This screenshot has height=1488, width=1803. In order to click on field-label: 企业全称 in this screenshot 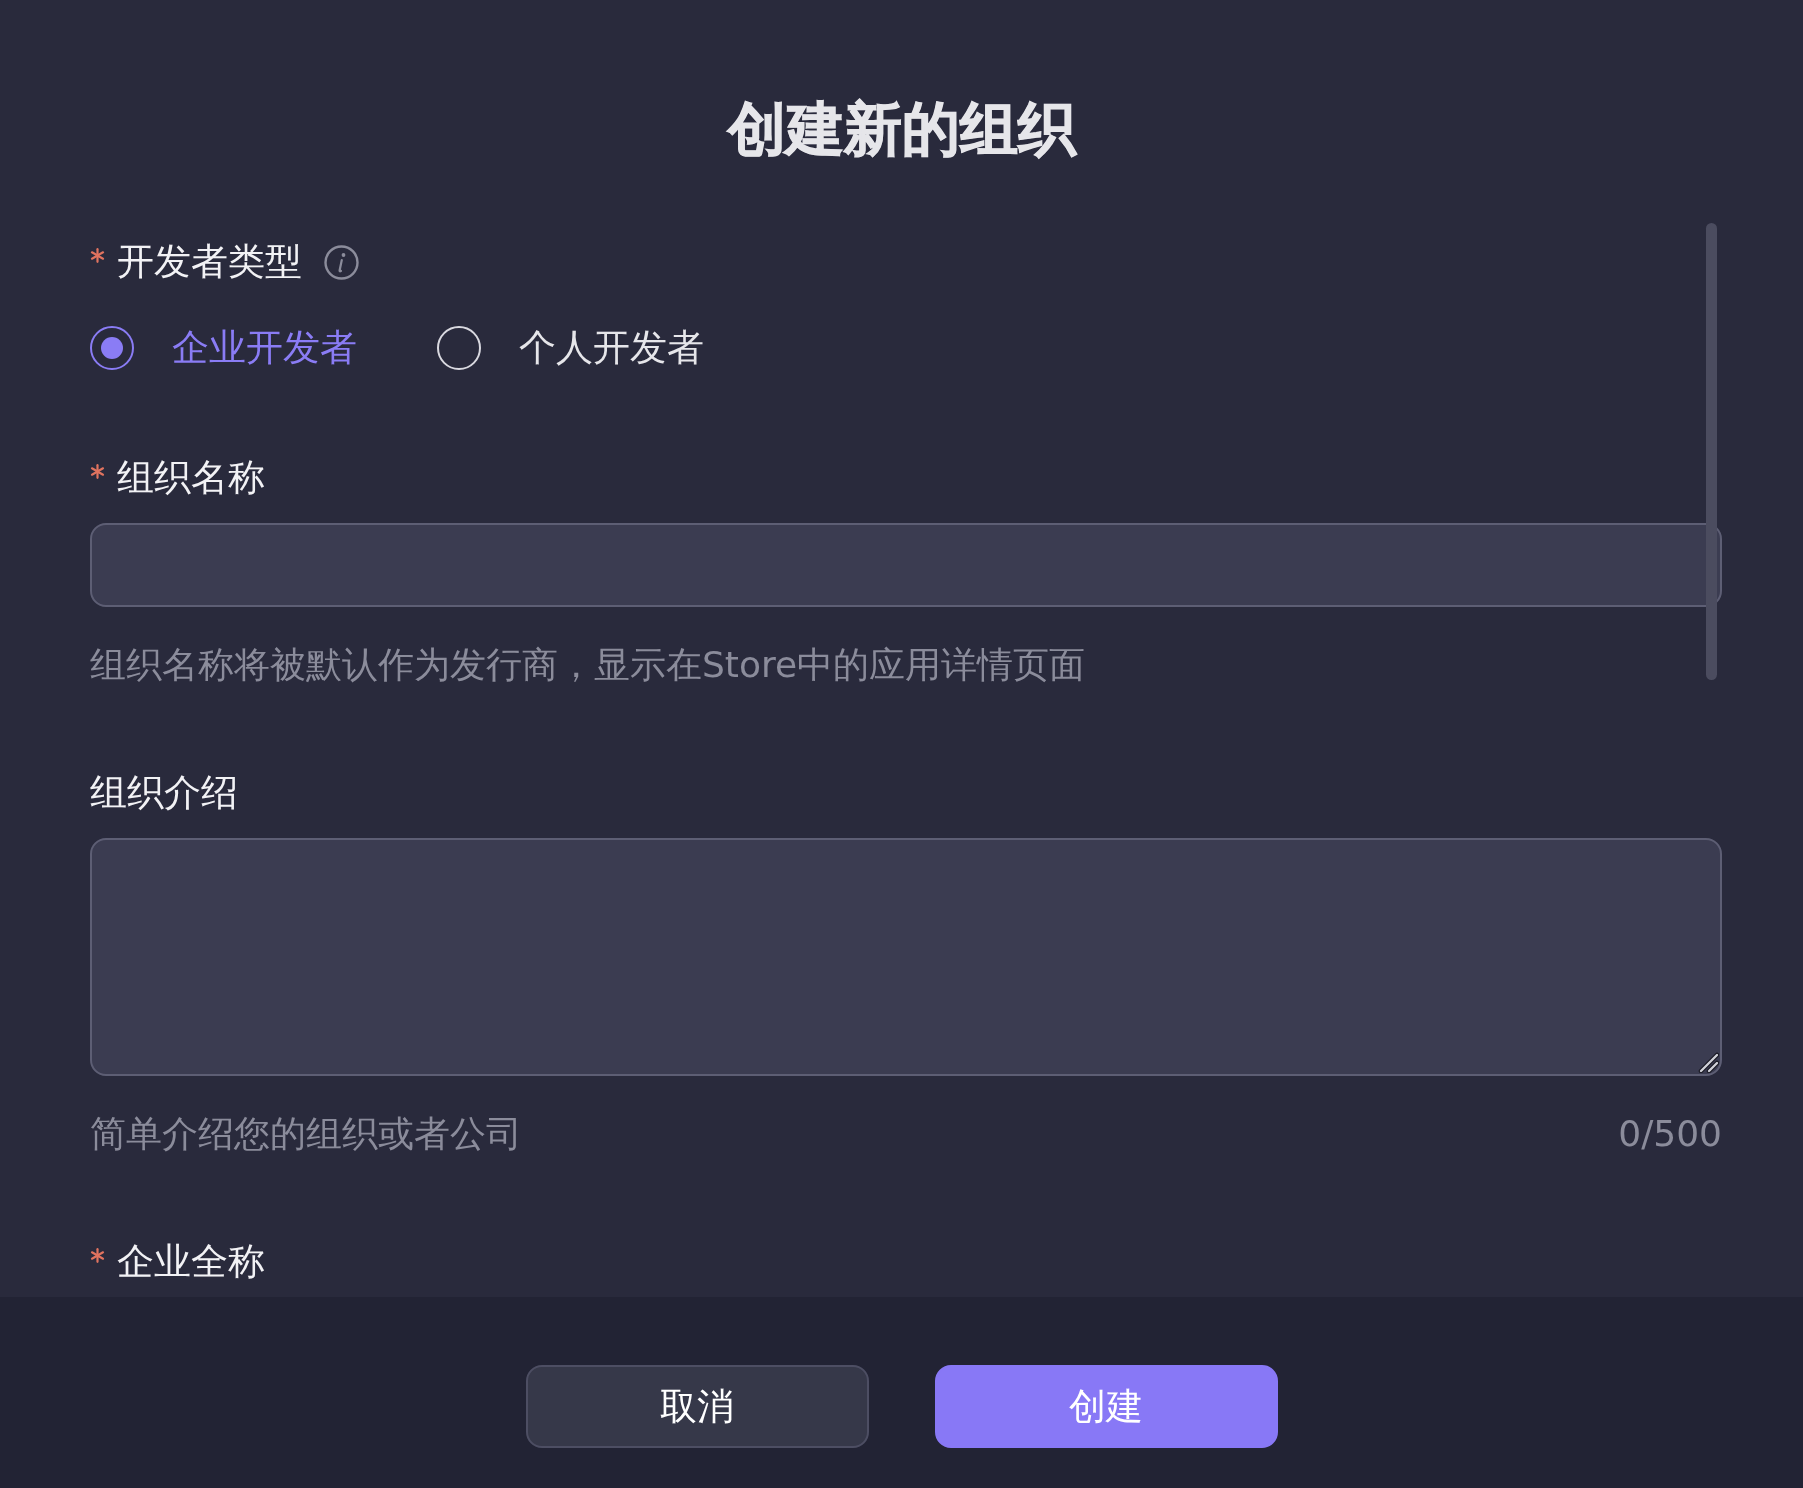, I will do `click(191, 1262)`.